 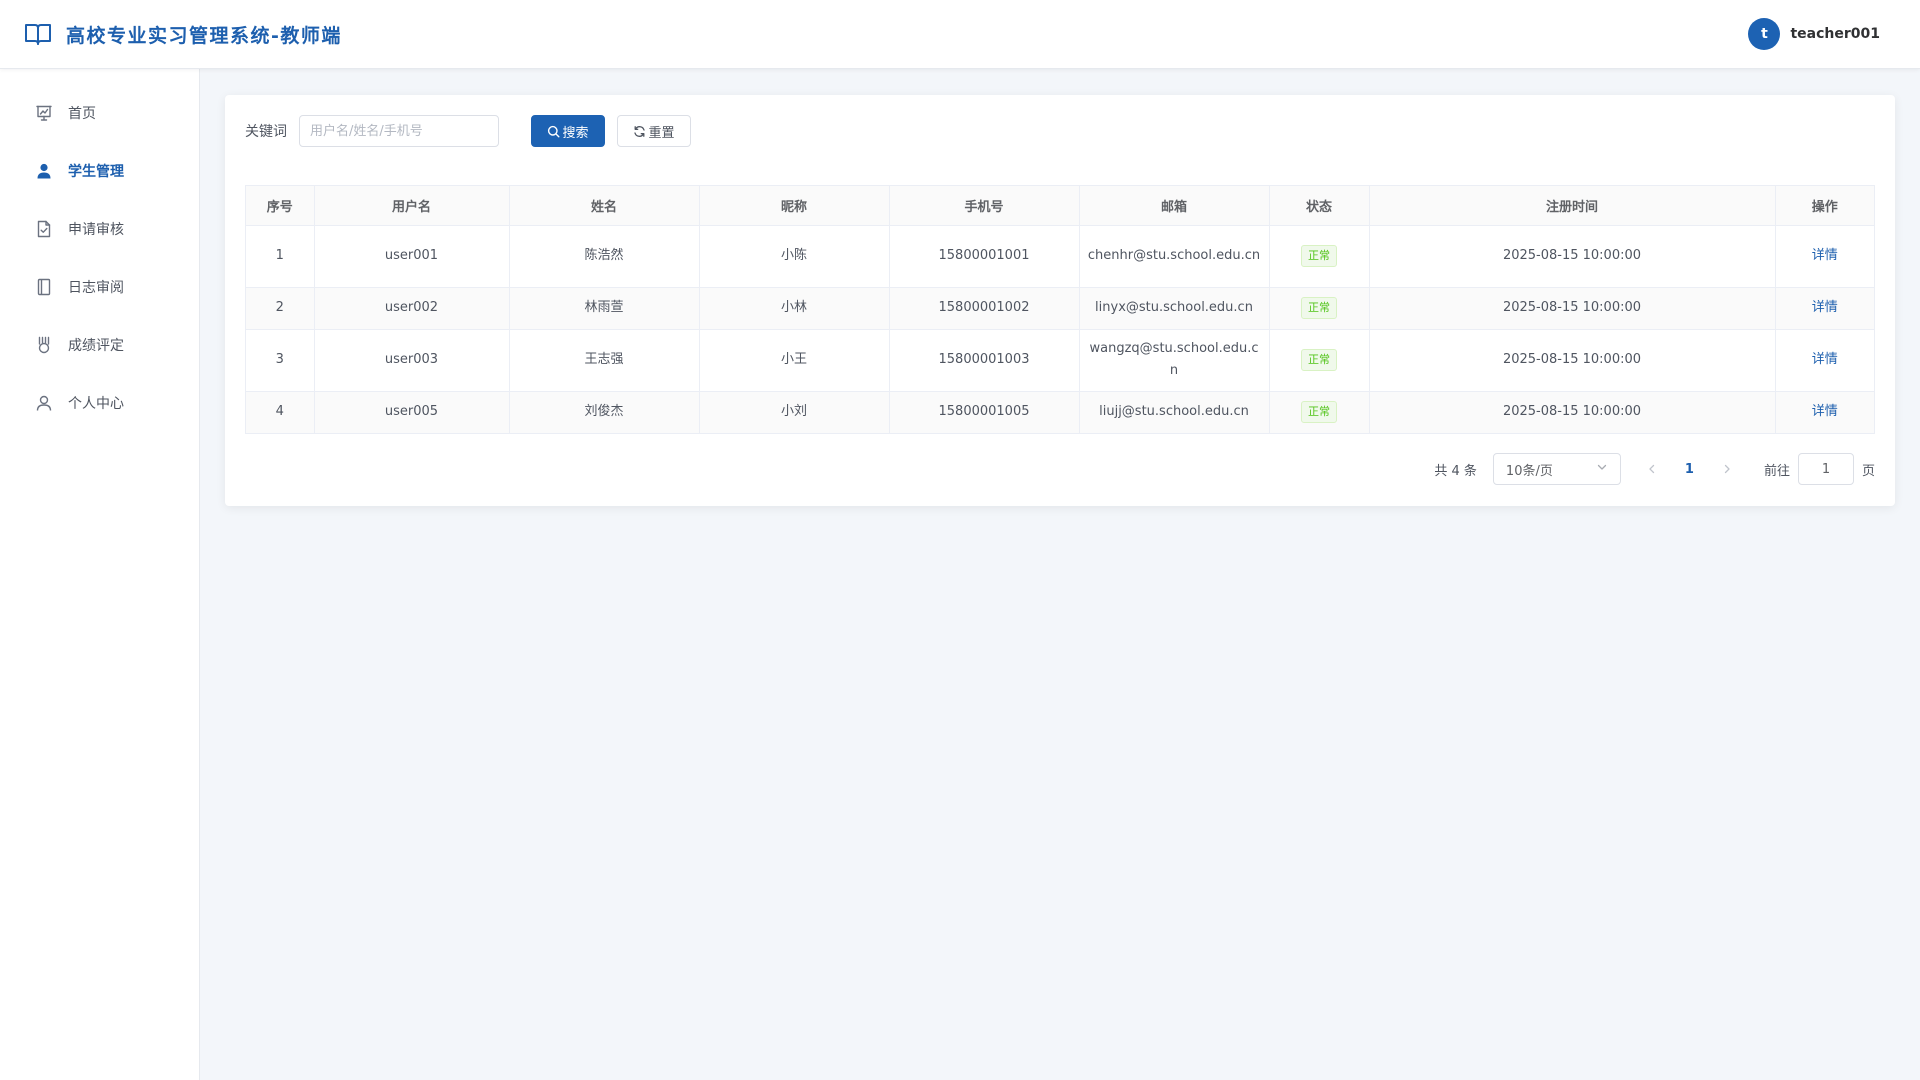 What do you see at coordinates (794, 256) in the screenshot?
I see `cell-nickname: 小陈` at bounding box center [794, 256].